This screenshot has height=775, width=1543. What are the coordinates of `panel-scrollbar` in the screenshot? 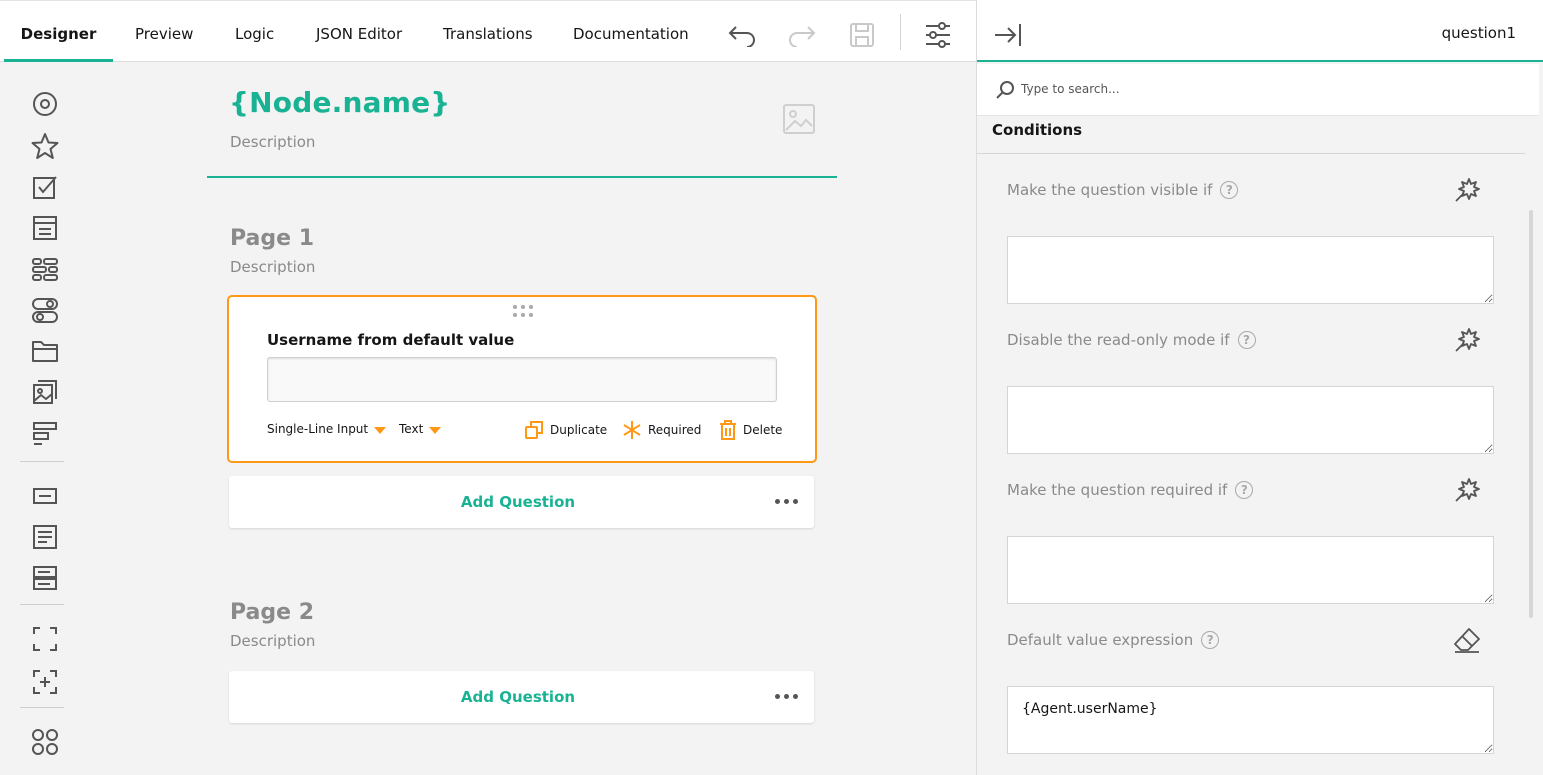 It's located at (1531, 414).